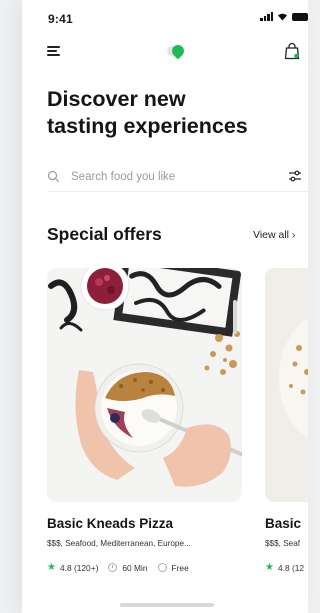 The height and width of the screenshot is (613, 320). What do you see at coordinates (113, 567) in the screenshot?
I see `clock-icon` at bounding box center [113, 567].